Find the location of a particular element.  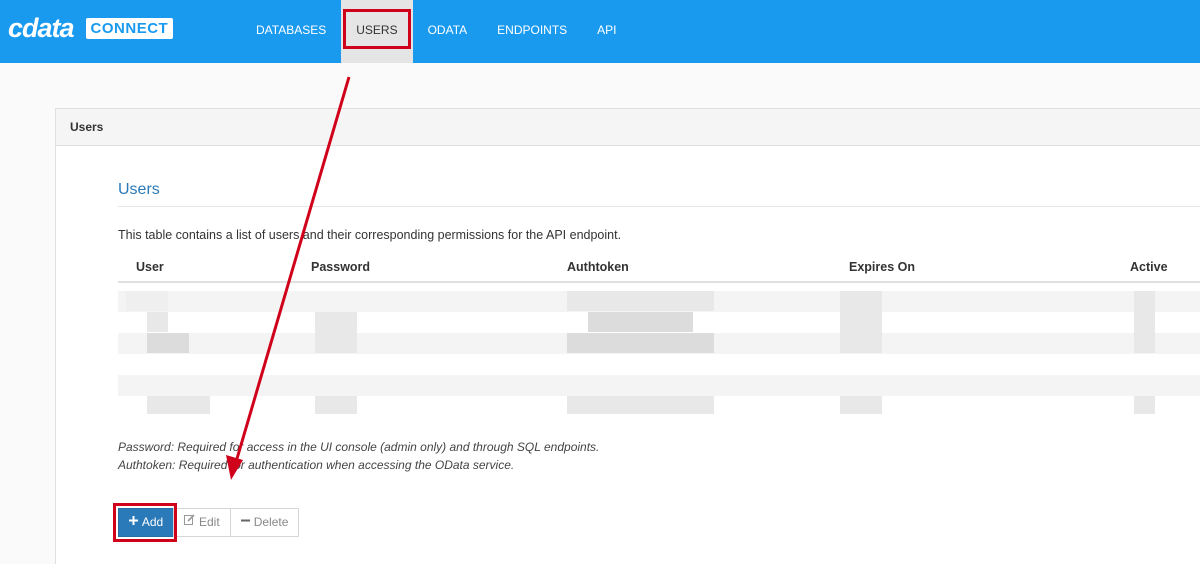

add-highlight-box is located at coordinates (145, 522).